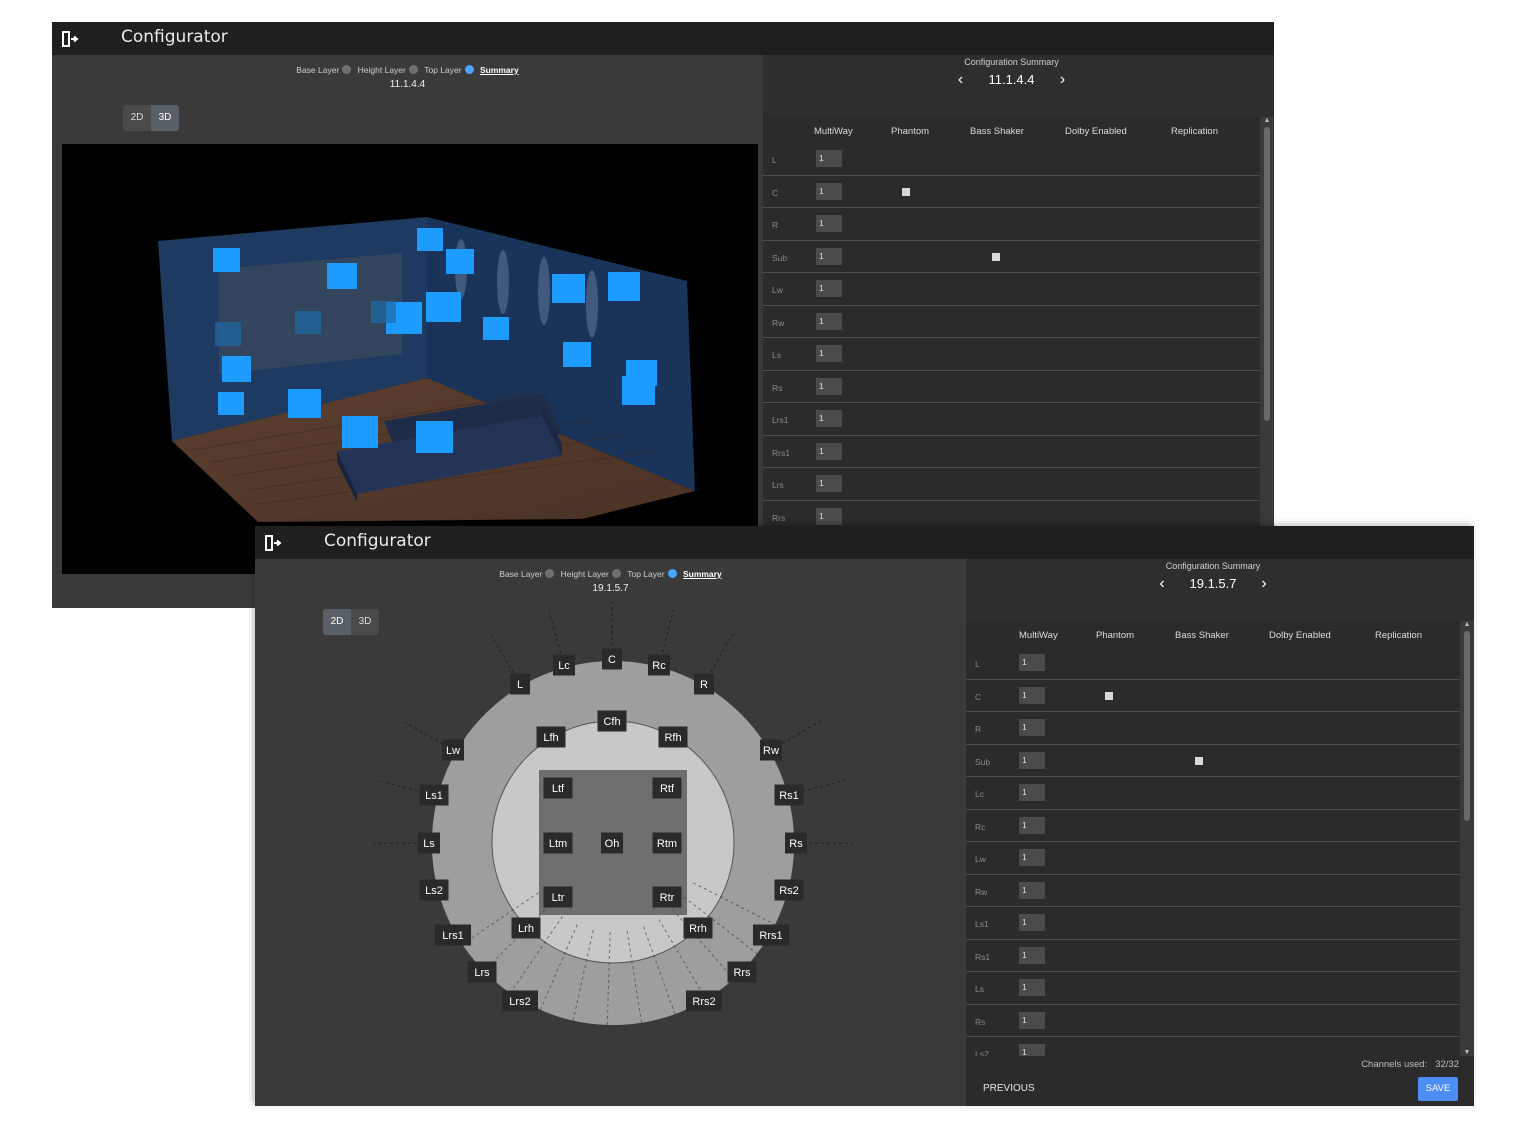 This screenshot has height=1139, width=1536. I want to click on speaker-lrs2: Lrs2, so click(520, 1001).